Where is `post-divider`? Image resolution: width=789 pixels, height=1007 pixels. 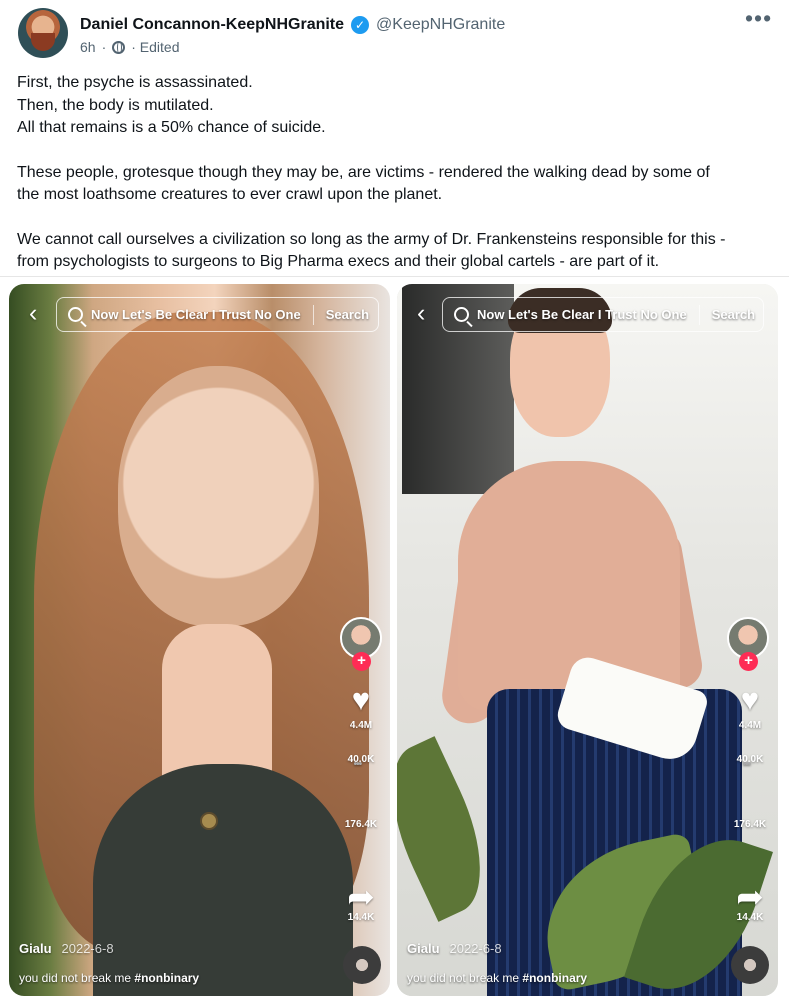
post-divider is located at coordinates (394, 276).